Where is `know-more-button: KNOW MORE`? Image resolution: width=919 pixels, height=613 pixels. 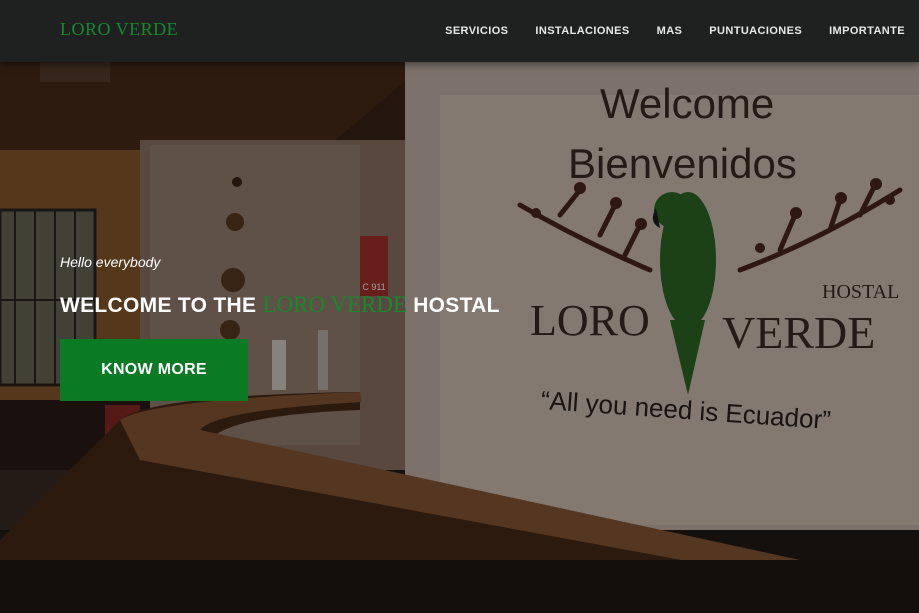
know-more-button: KNOW MORE is located at coordinates (154, 370).